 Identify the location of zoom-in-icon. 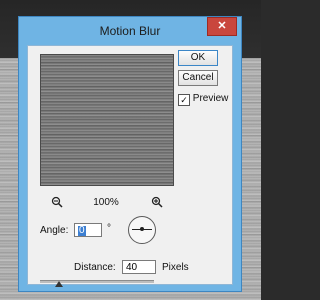
(157, 203).